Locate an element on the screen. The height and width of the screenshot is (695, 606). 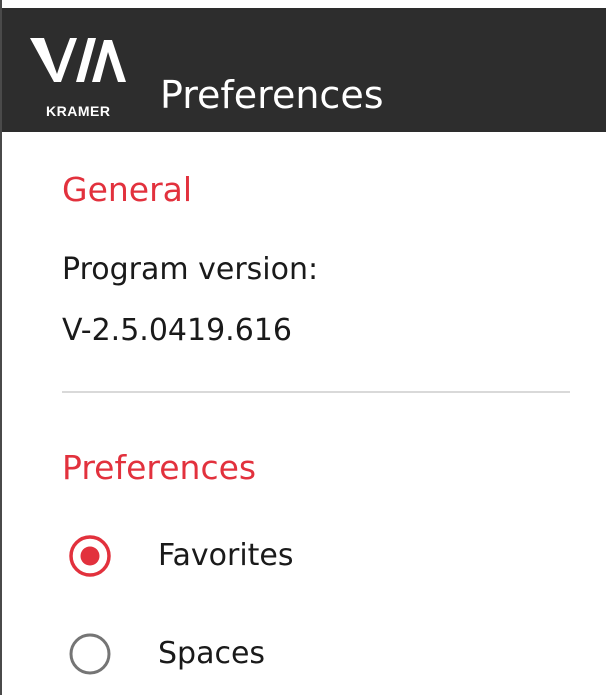
logo-subtext: KRAMER is located at coordinates (78, 111).